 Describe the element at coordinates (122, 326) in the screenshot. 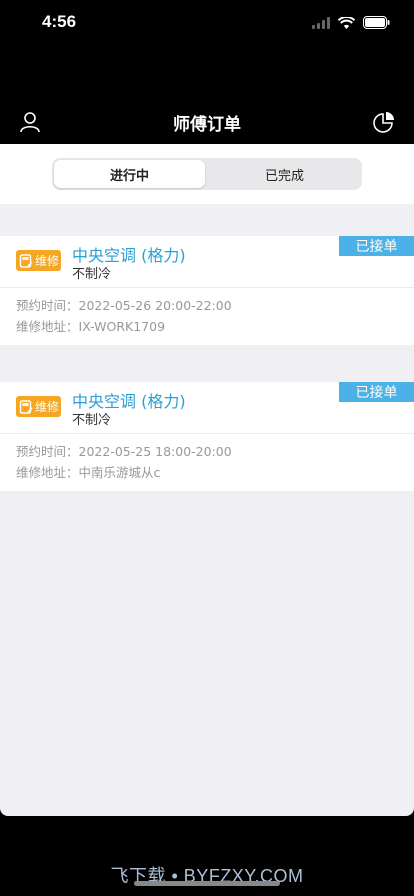

I see `repair-address-value: IX-WORK1709` at that location.